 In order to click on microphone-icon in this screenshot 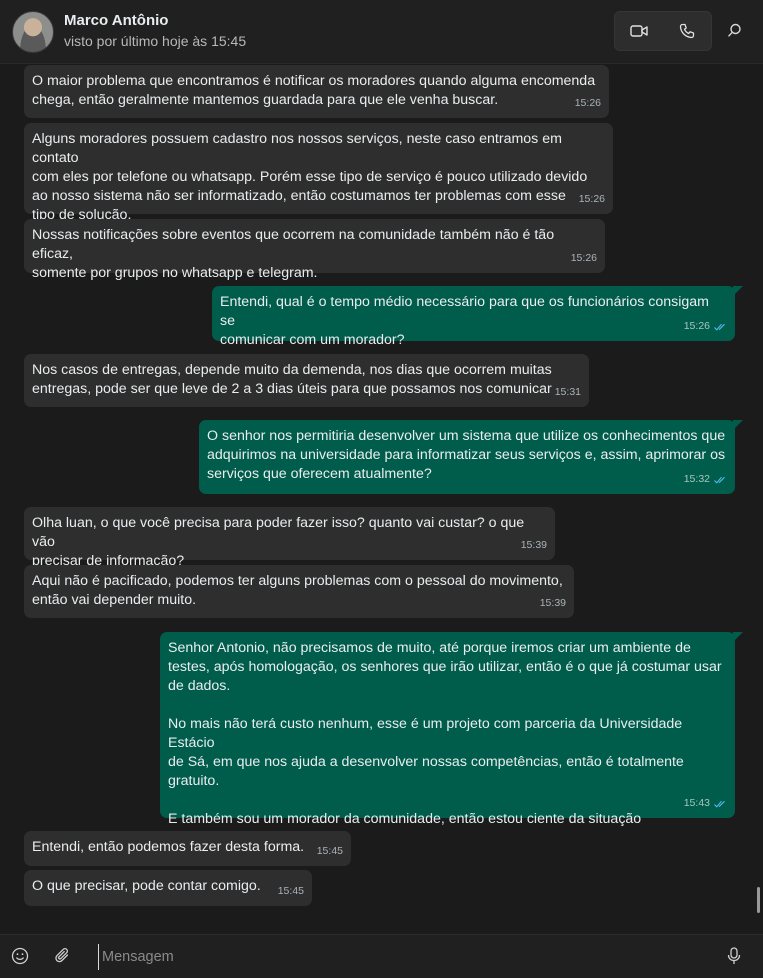, I will do `click(734, 956)`.